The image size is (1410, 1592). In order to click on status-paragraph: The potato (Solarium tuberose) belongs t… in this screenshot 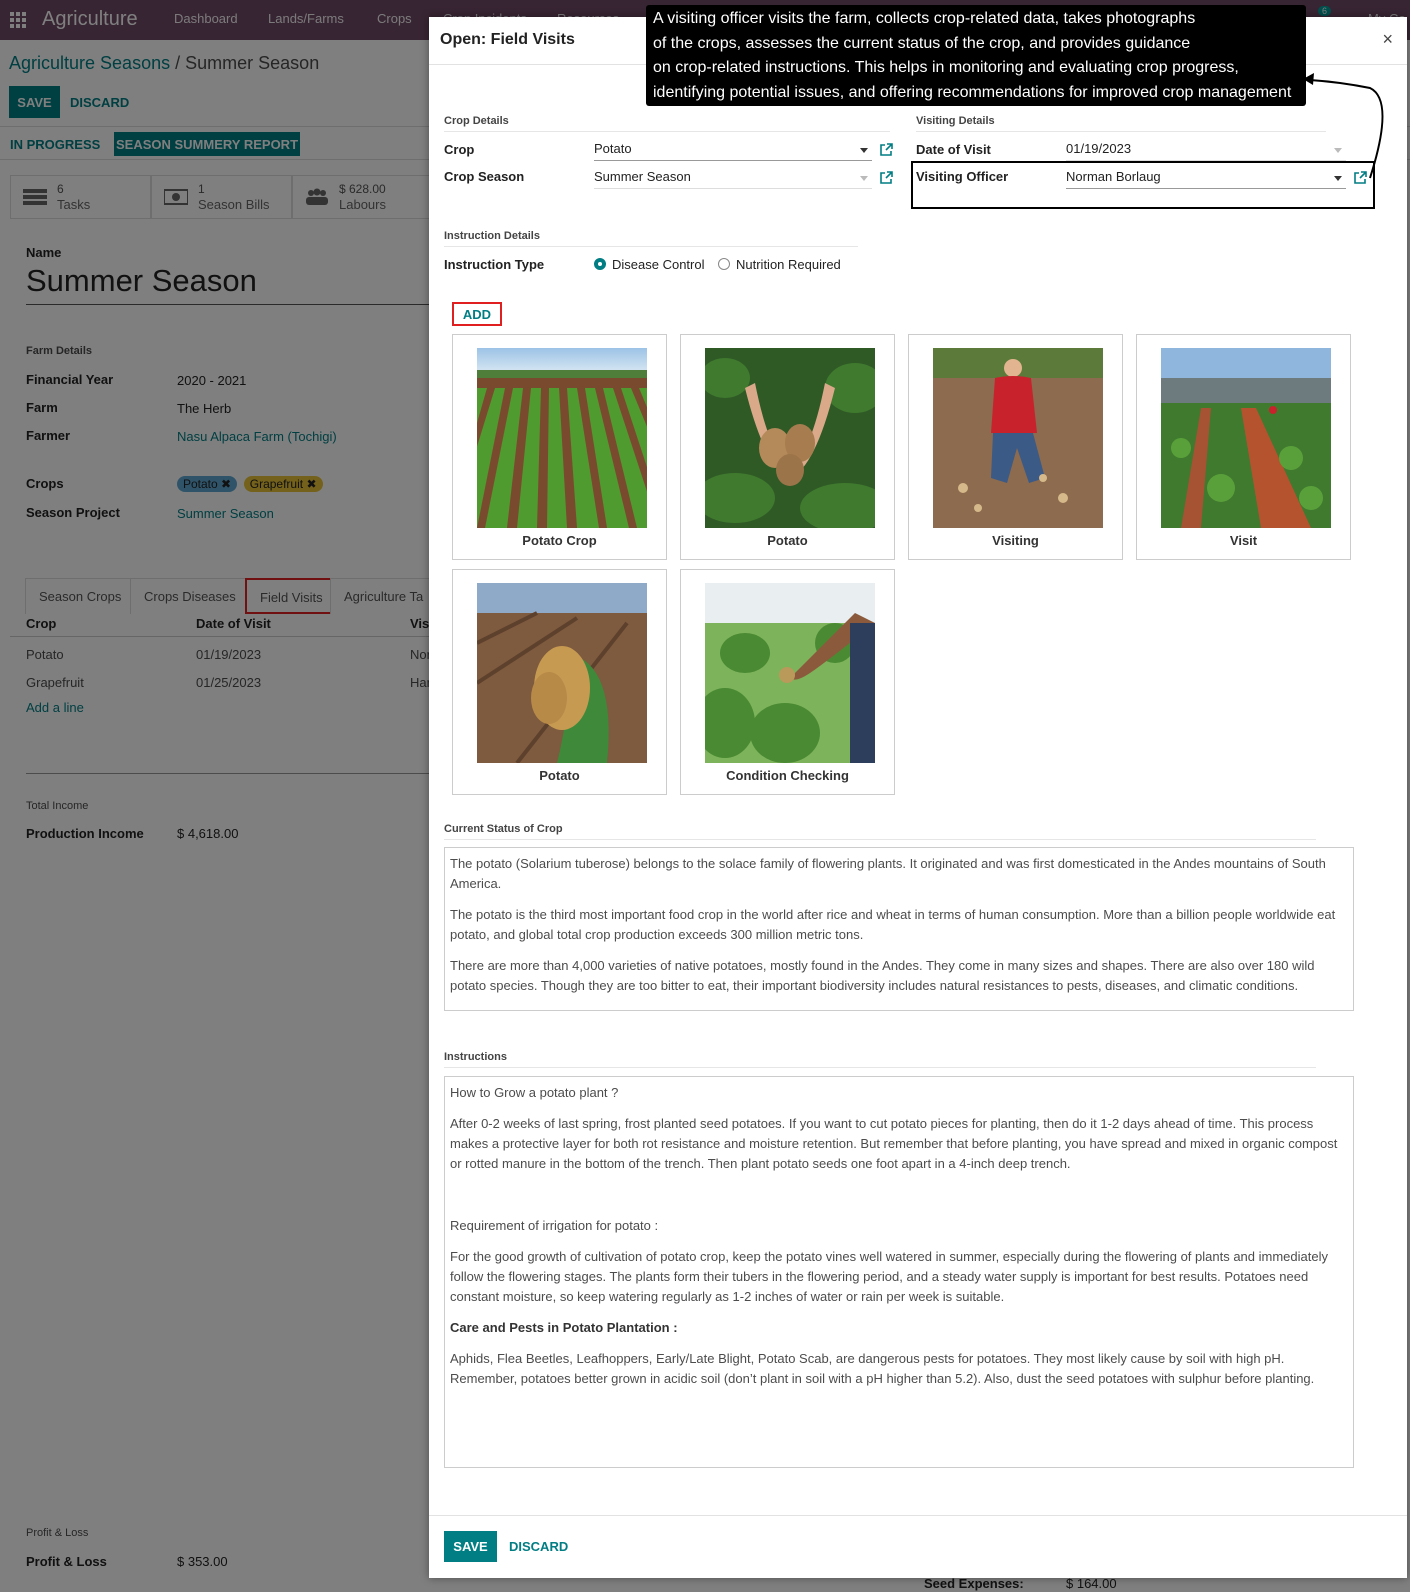, I will do `click(888, 873)`.